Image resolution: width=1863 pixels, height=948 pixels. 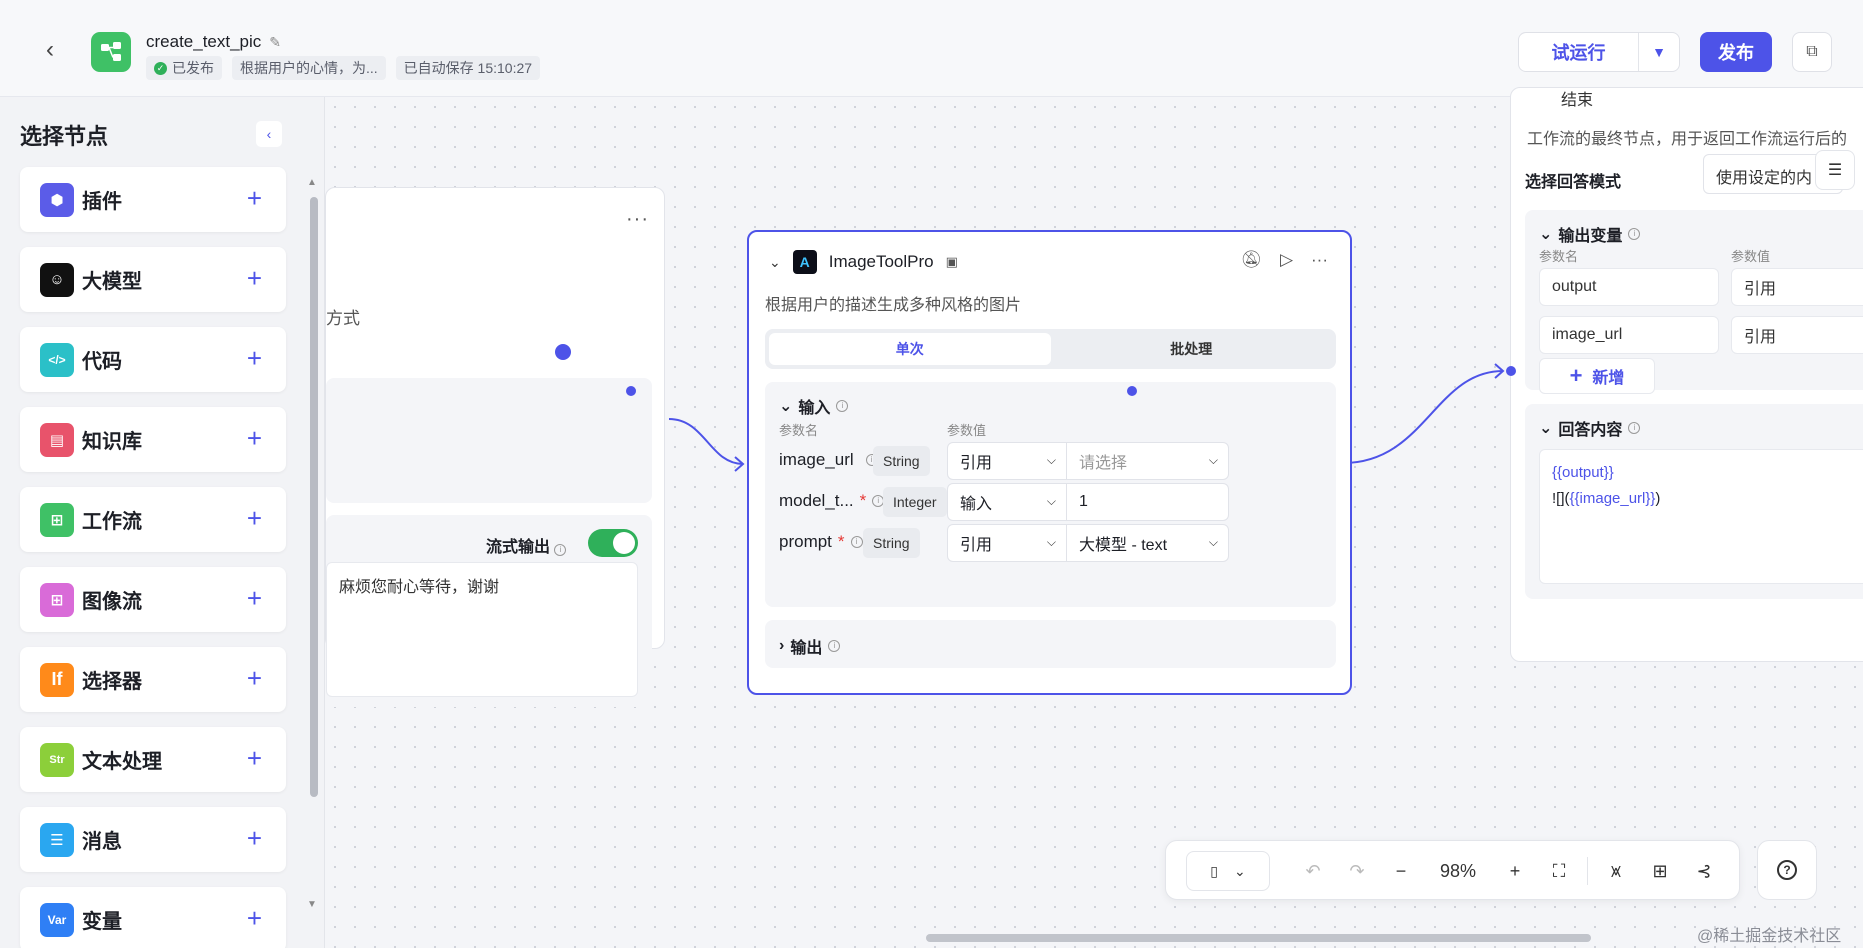 What do you see at coordinates (153, 759) in the screenshot?
I see `node-item-text-processing: Str 文本处理 +` at bounding box center [153, 759].